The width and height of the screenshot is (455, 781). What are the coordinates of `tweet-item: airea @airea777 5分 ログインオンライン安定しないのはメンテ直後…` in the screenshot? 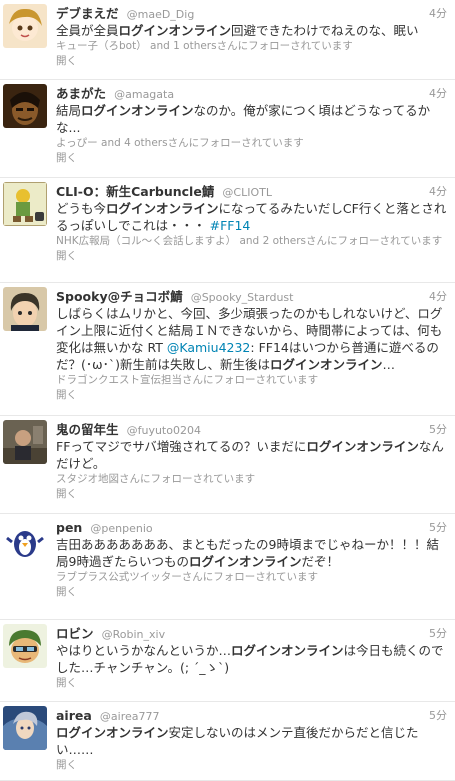 It's located at (227, 741).